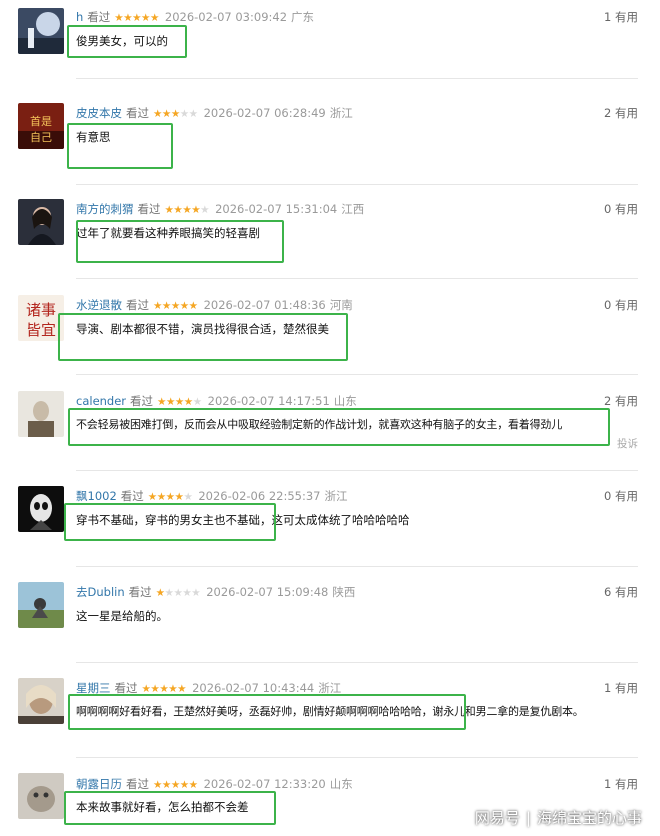  What do you see at coordinates (41, 330) in the screenshot?
I see `svg-text: 皆宜` at bounding box center [41, 330].